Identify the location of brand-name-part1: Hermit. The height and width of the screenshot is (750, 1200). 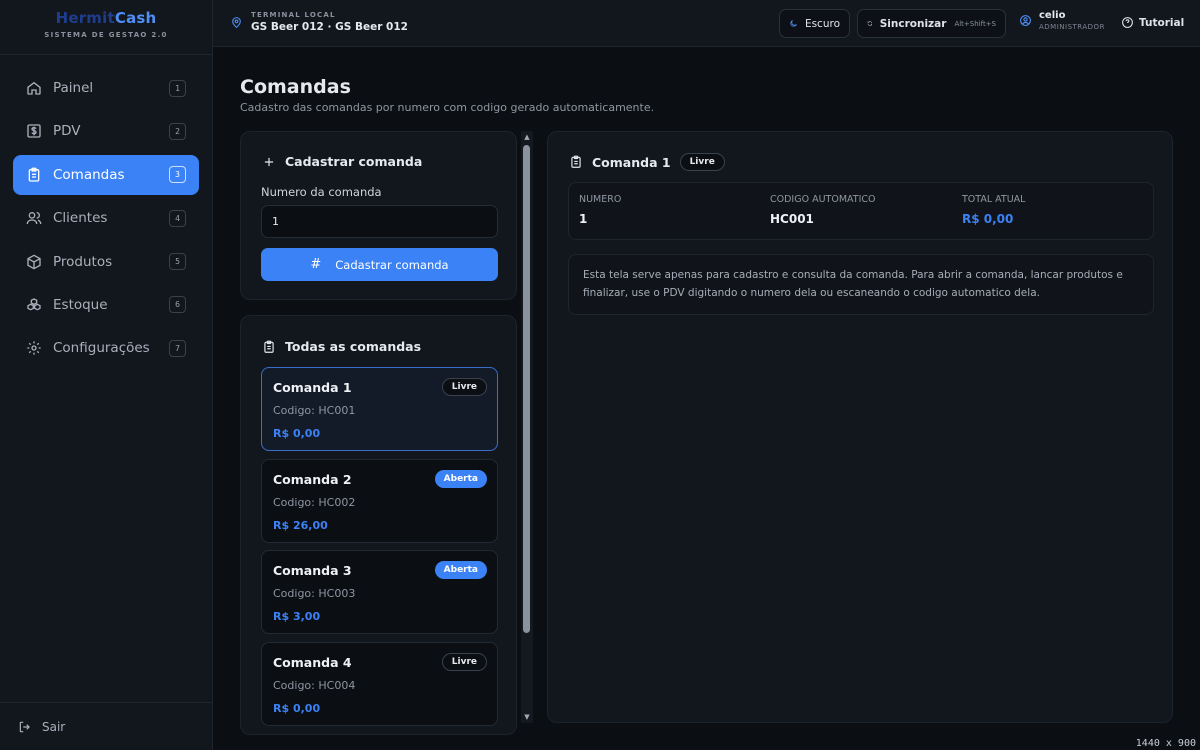
(85, 18).